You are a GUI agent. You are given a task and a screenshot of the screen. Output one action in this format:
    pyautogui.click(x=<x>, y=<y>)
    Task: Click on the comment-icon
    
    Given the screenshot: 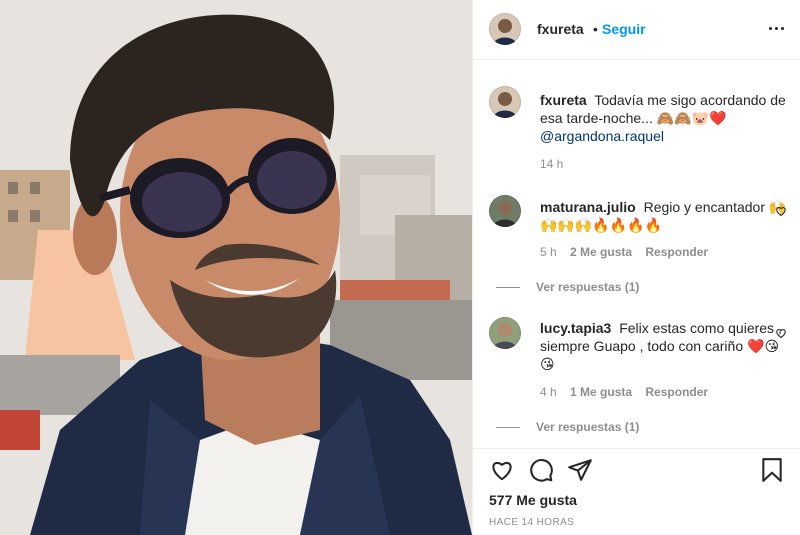 What is the action you would take?
    pyautogui.click(x=541, y=470)
    